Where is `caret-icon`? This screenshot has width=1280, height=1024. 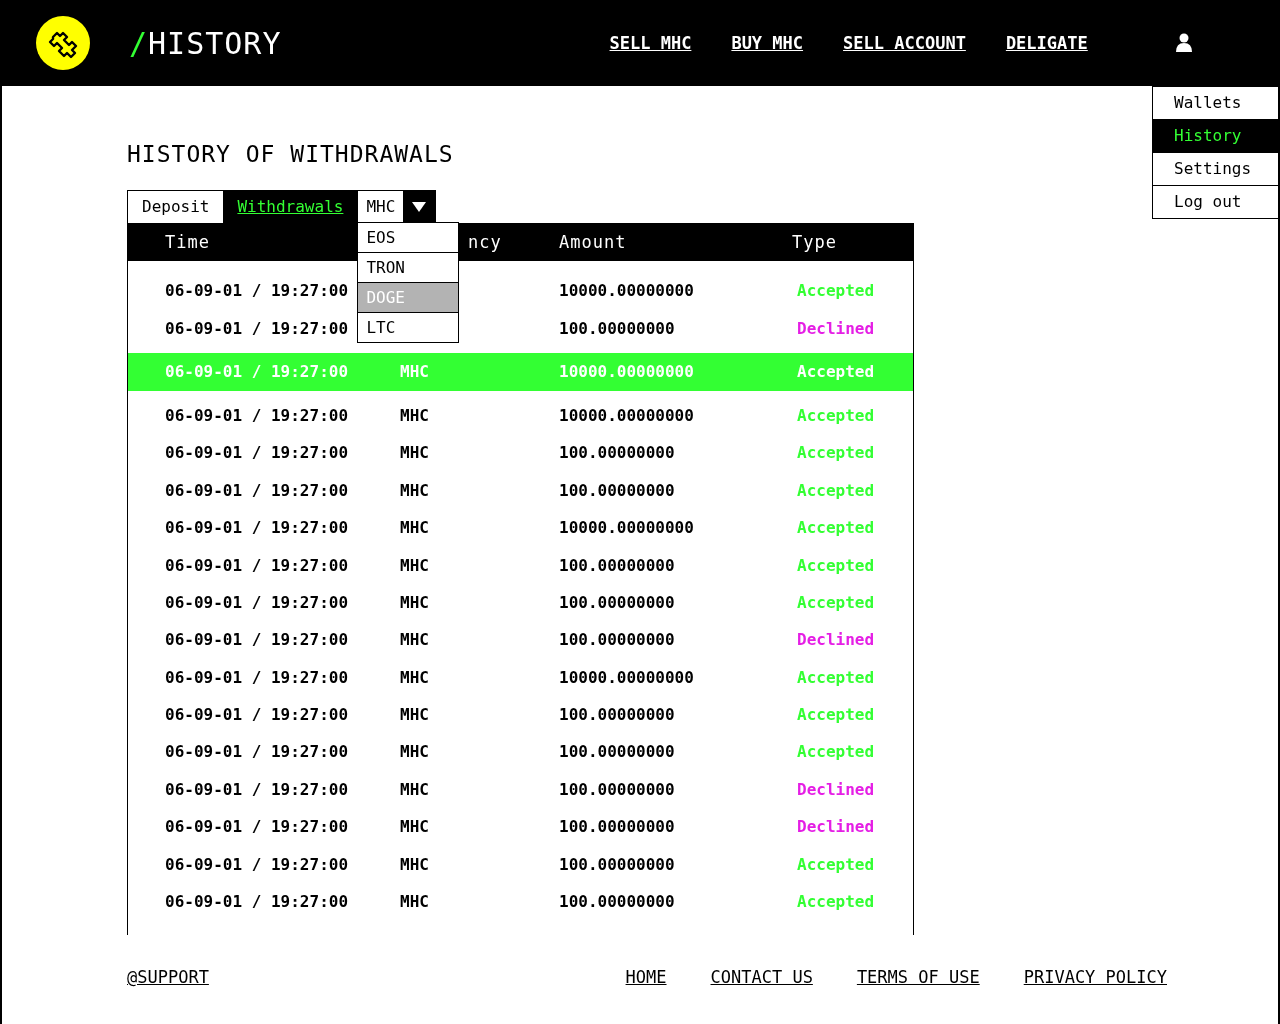 caret-icon is located at coordinates (419, 207).